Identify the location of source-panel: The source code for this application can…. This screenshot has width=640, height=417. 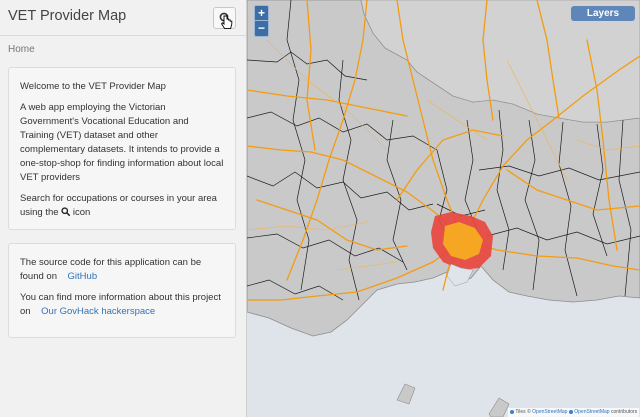
(122, 290).